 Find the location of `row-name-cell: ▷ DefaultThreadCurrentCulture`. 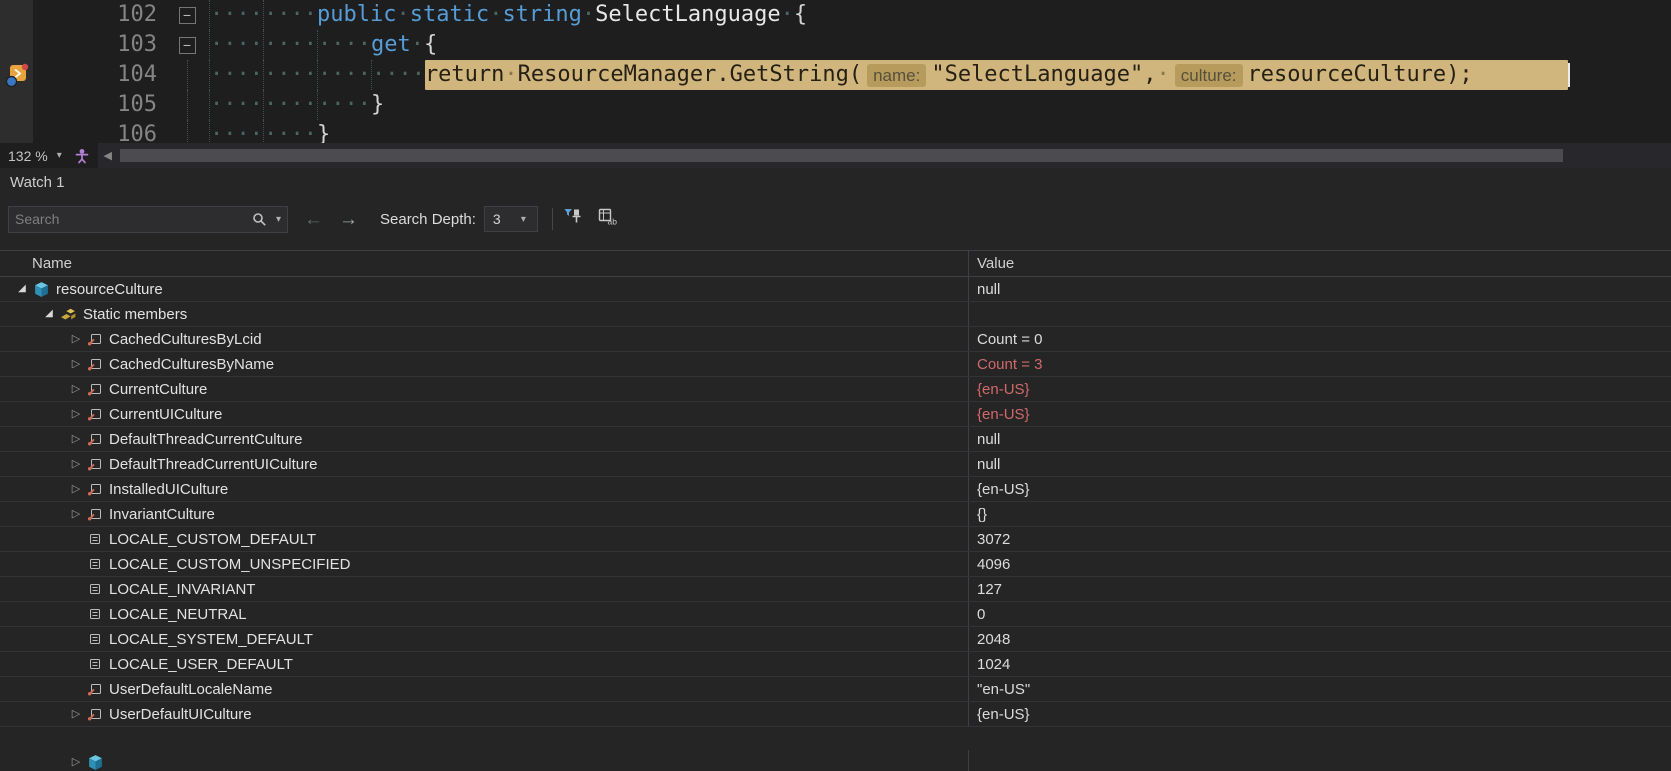

row-name-cell: ▷ DefaultThreadCurrentCulture is located at coordinates (484, 439).